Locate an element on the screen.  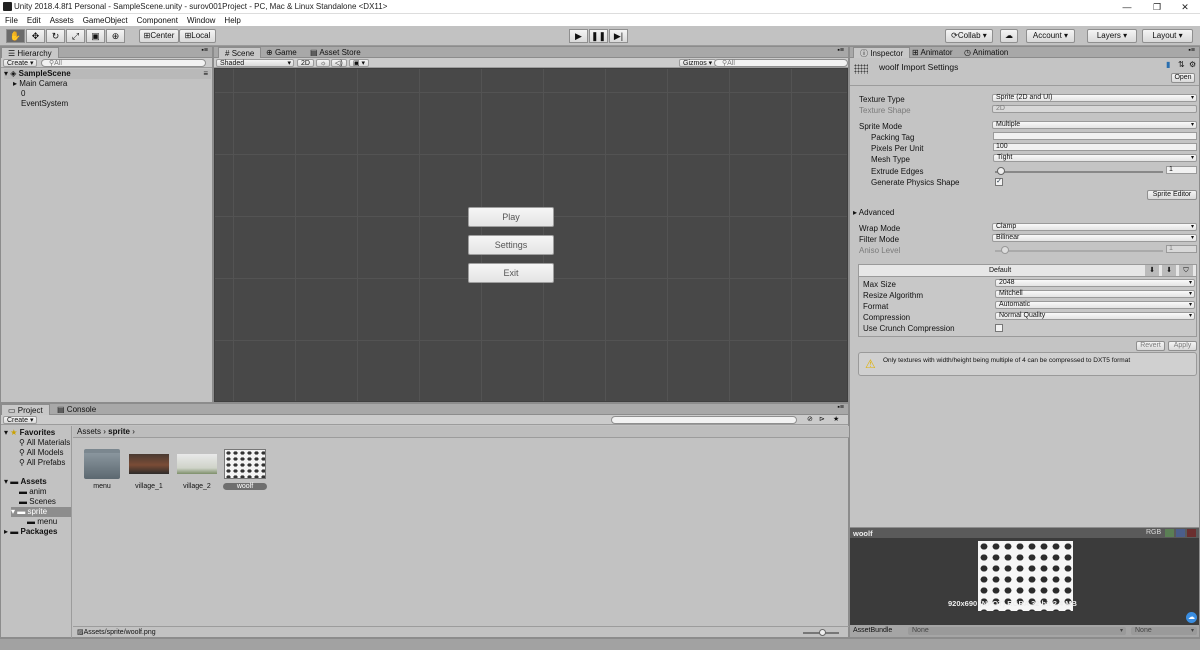
layers-dropdown: Layers ▾ is located at coordinates (1112, 36).